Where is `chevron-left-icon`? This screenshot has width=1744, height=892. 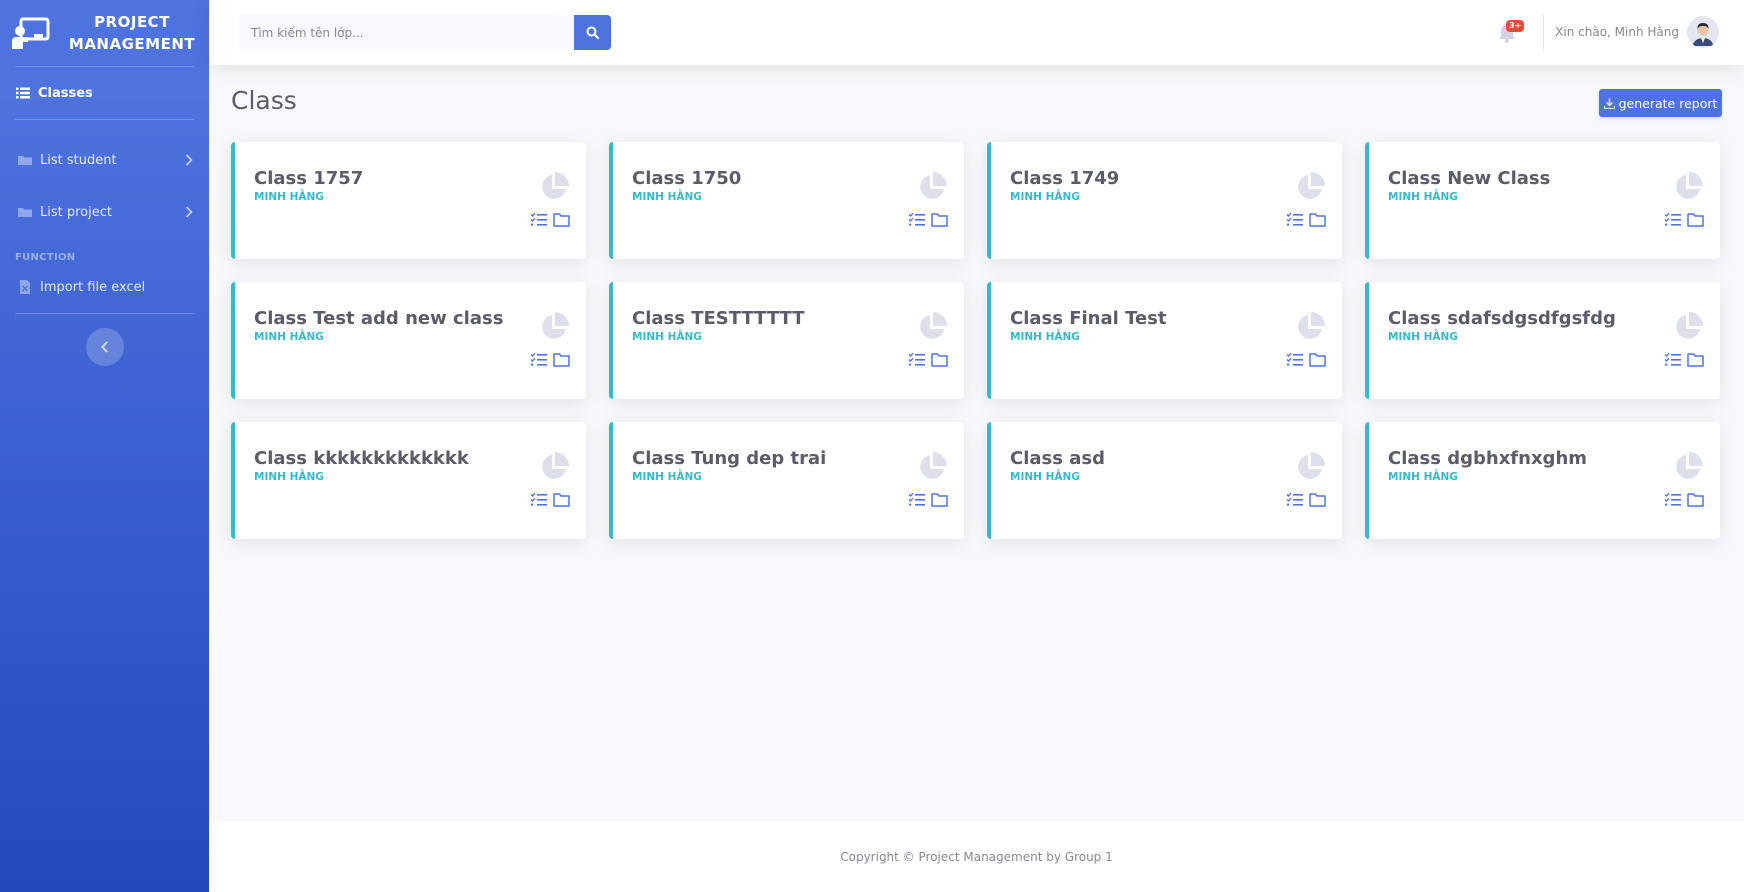
chevron-left-icon is located at coordinates (104, 347).